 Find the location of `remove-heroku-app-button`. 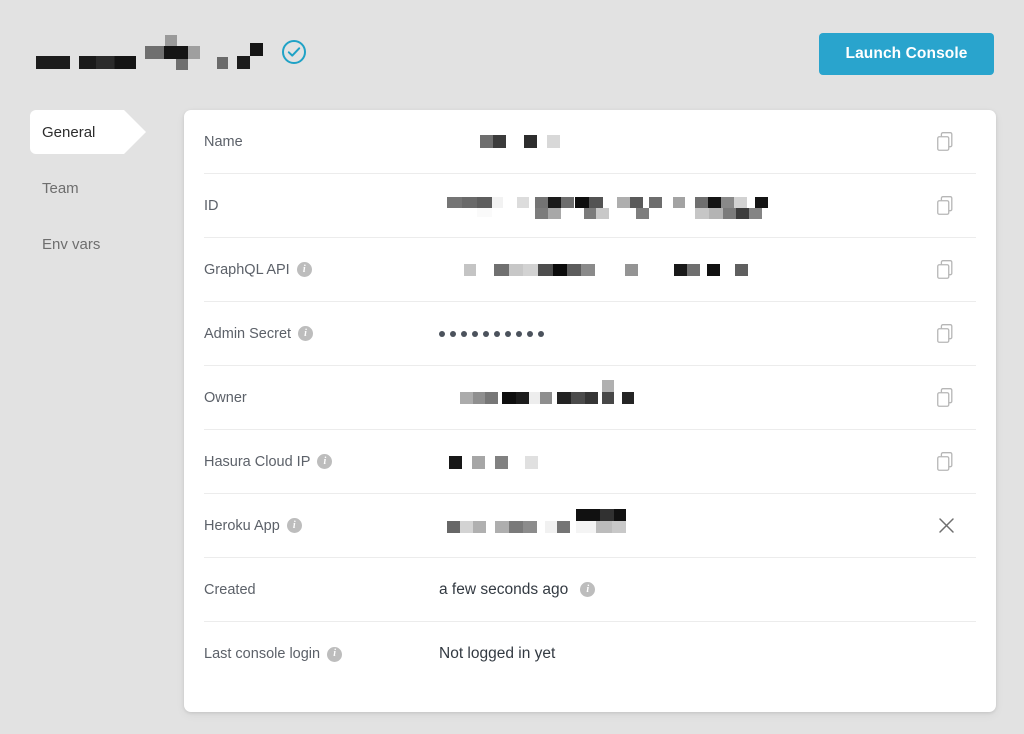

remove-heroku-app-button is located at coordinates (946, 525).